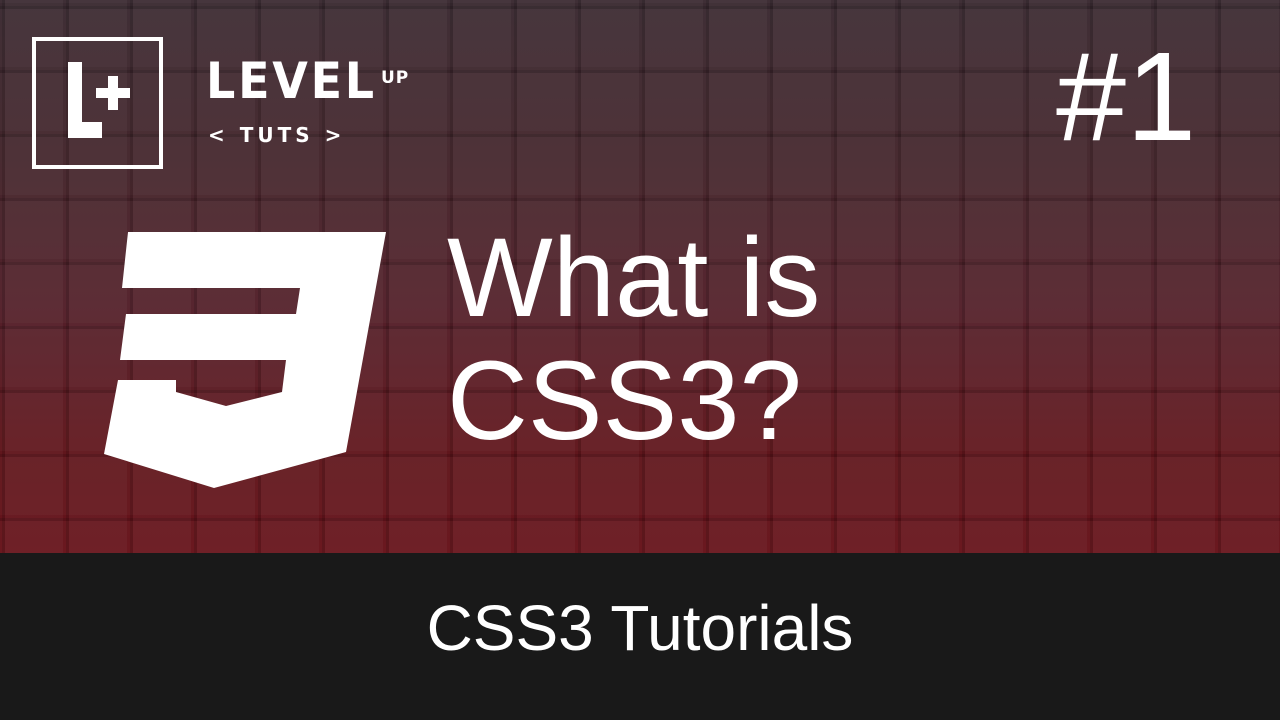 This screenshot has height=720, width=1280. Describe the element at coordinates (640, 628) in the screenshot. I see `series-title: CSS3 Tutorials` at that location.